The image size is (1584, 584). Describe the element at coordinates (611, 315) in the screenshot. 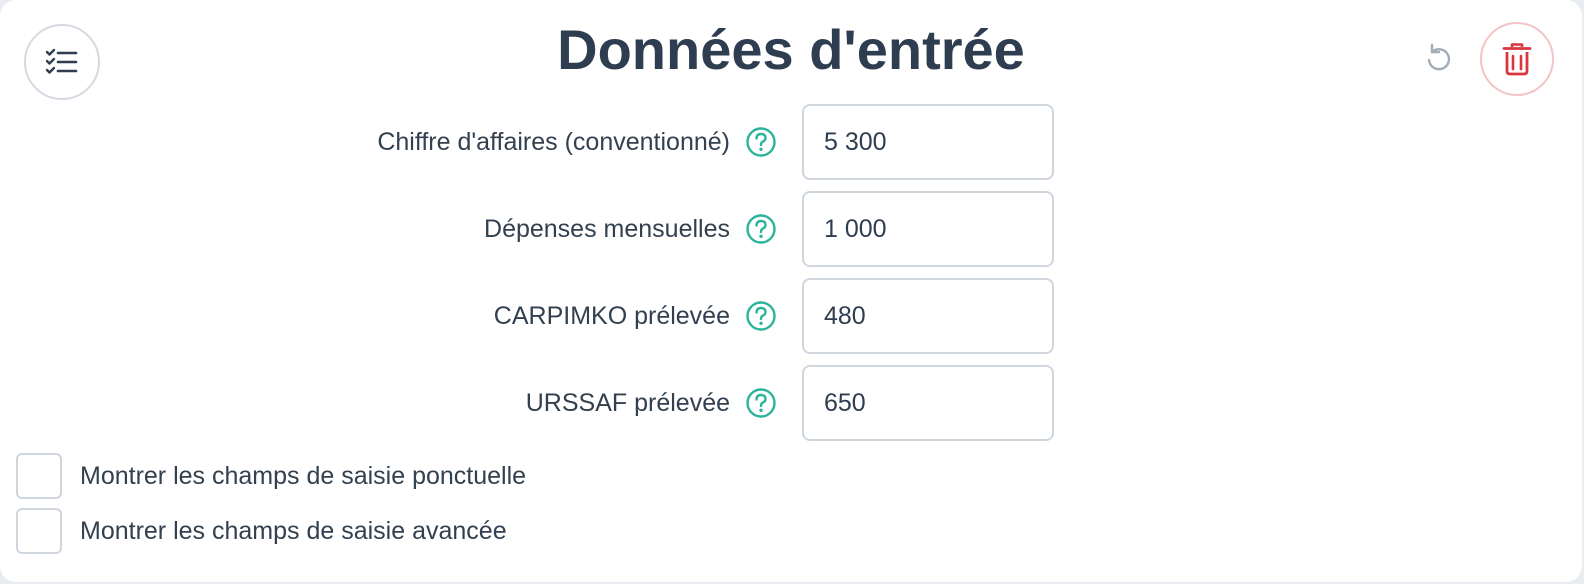

I see `field-label: CARPIMKO prélevée` at that location.